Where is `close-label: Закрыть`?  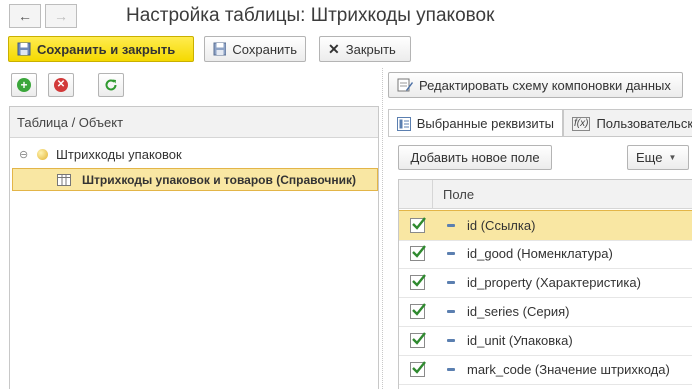 close-label: Закрыть is located at coordinates (370, 49).